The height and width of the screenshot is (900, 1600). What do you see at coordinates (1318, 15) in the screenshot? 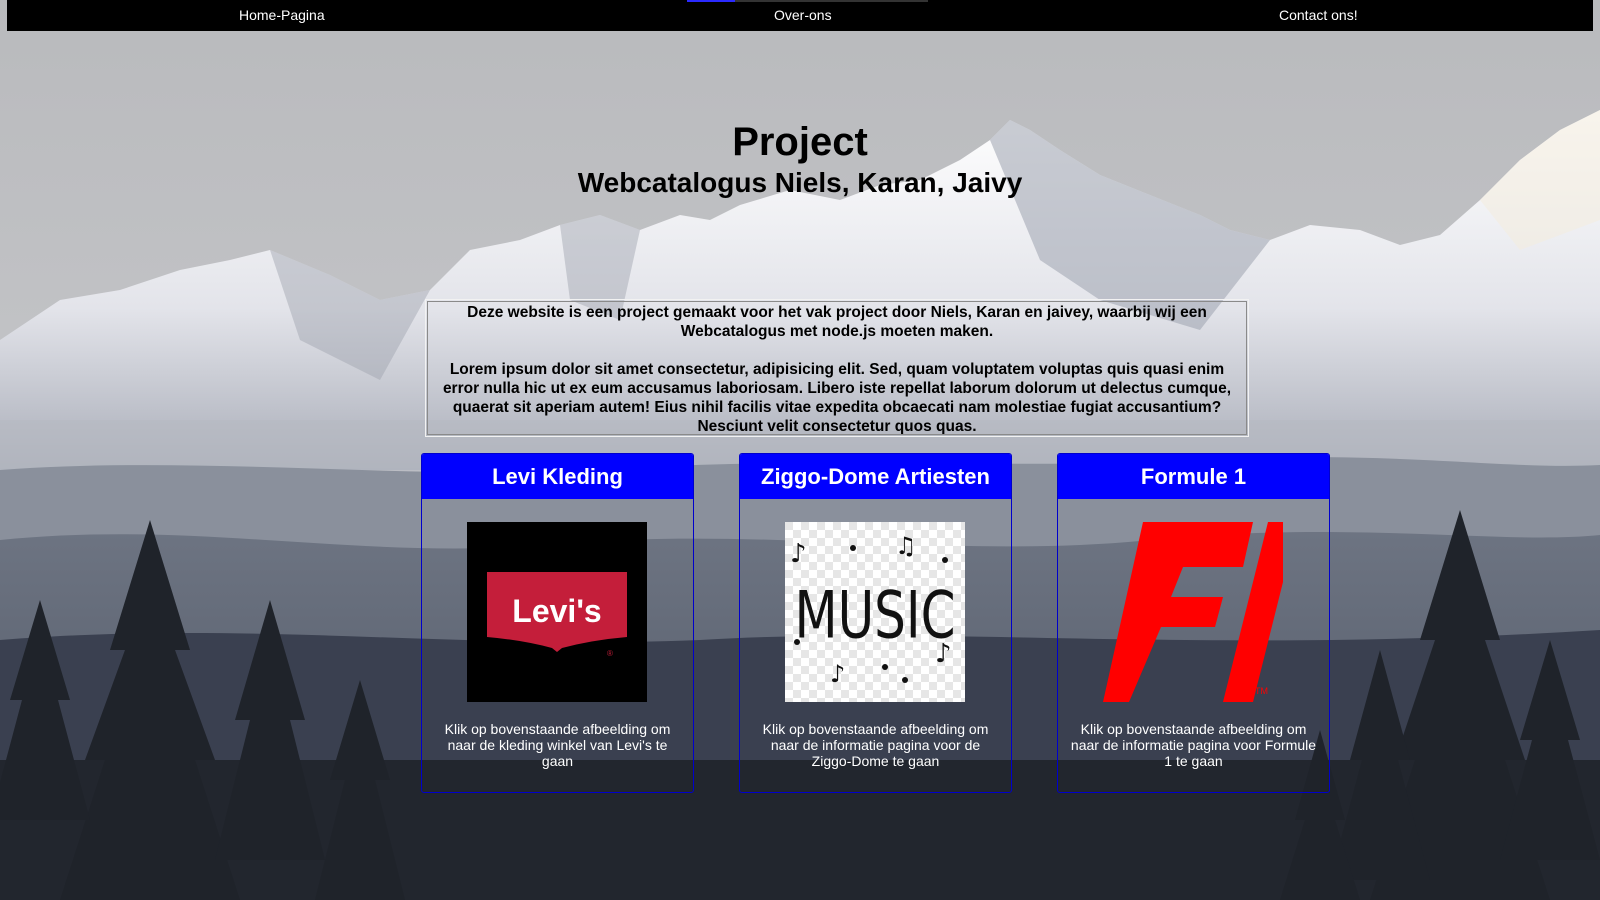
I see `nav-link-contact: Contact ons!` at bounding box center [1318, 15].